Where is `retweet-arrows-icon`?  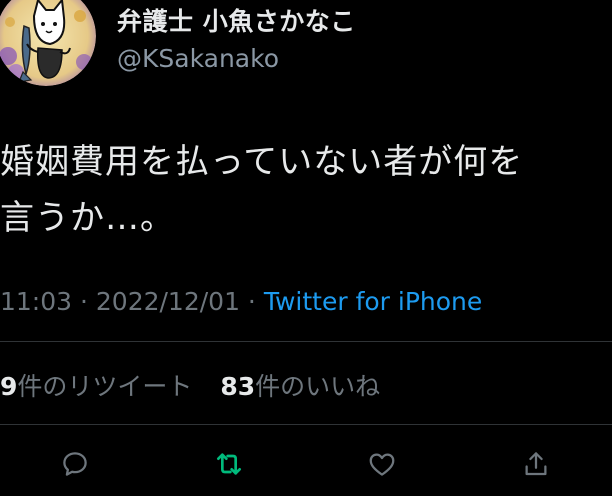
retweet-arrows-icon is located at coordinates (229, 464).